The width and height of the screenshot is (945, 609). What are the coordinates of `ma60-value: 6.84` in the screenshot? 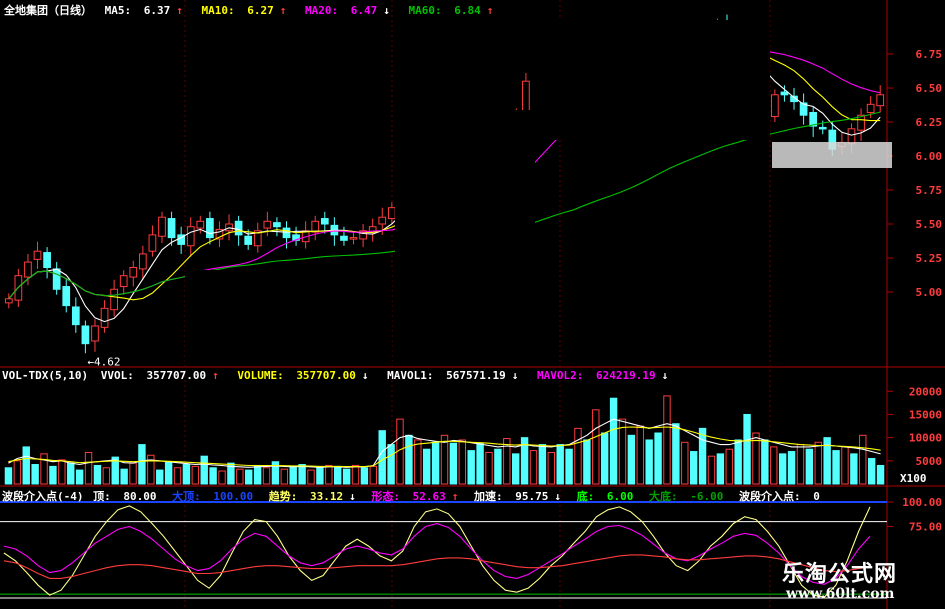 It's located at (467, 10).